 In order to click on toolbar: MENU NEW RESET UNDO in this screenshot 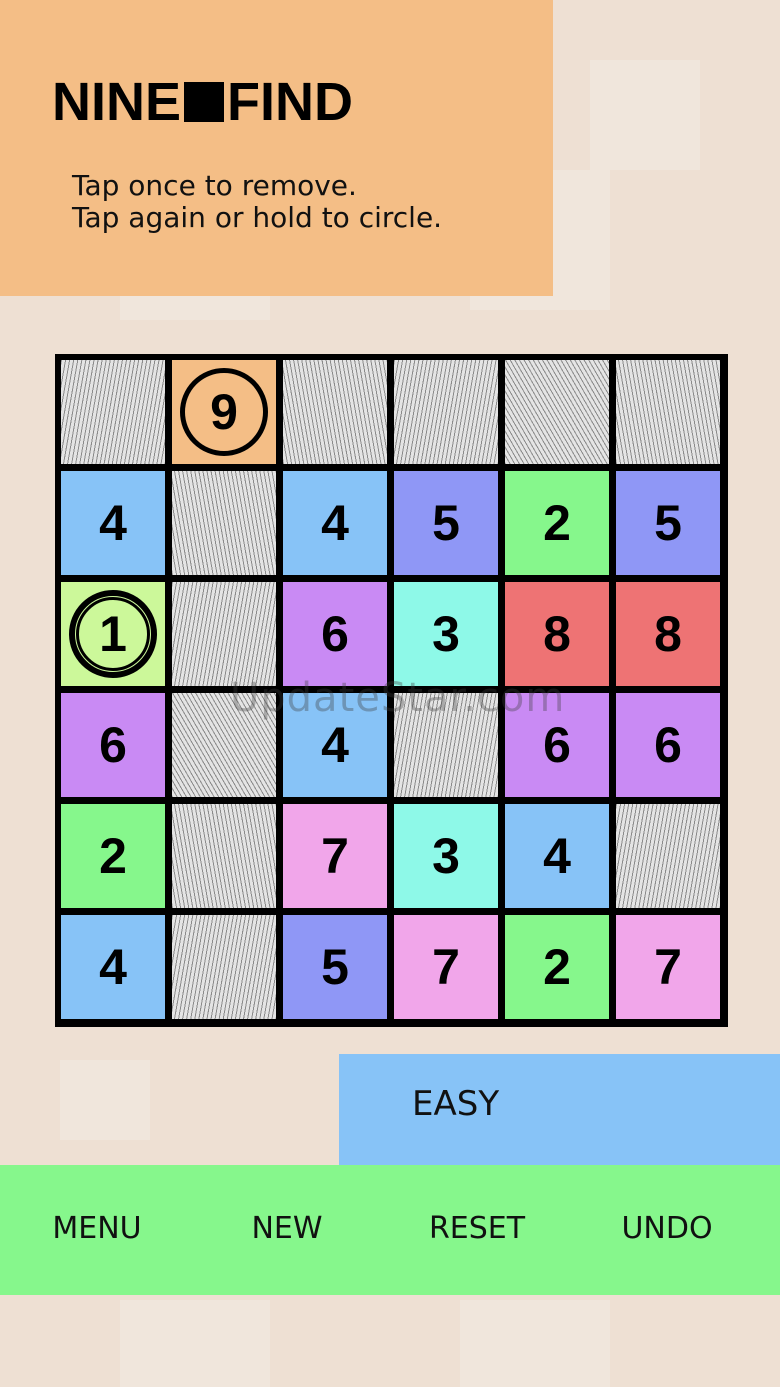, I will do `click(390, 1230)`.